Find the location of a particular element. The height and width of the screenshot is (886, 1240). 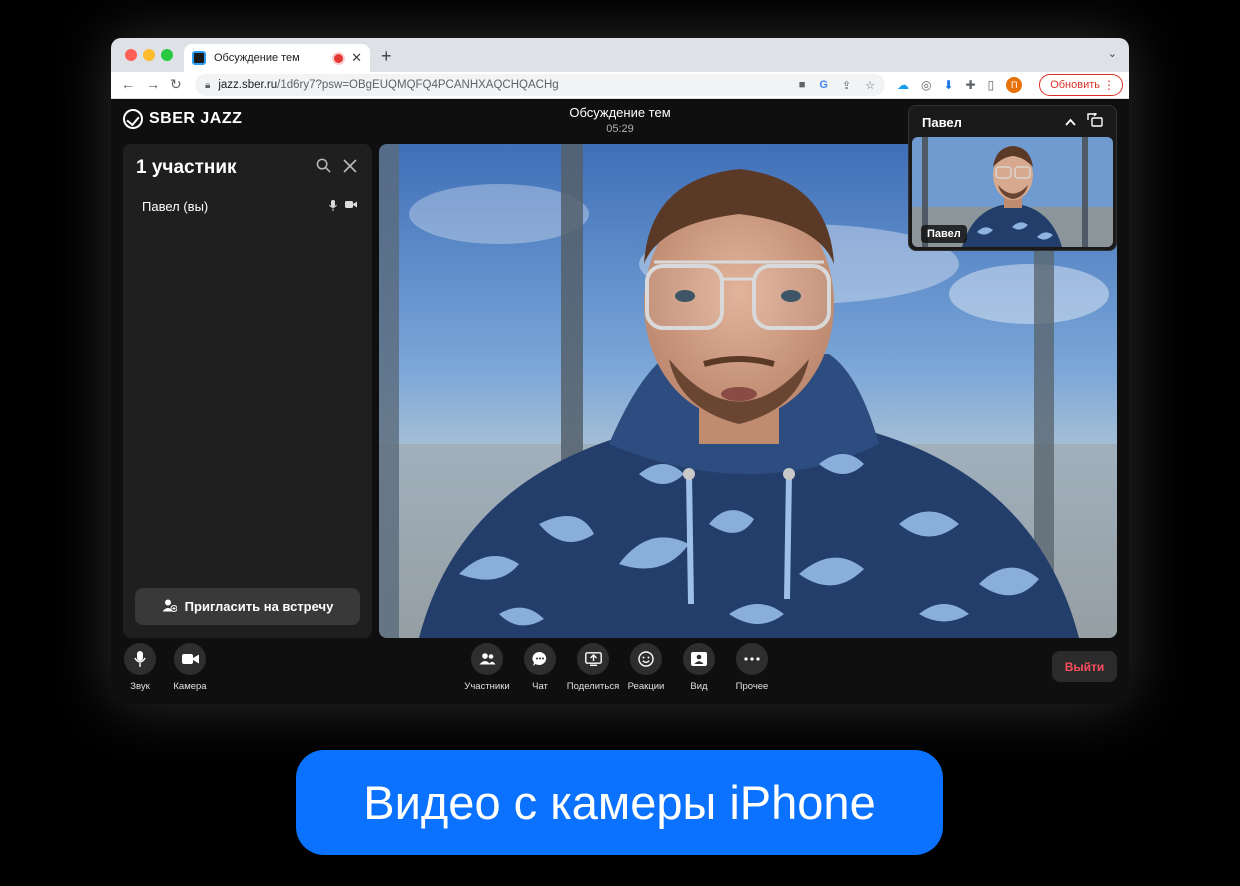

sidepanel-icon: ▯ is located at coordinates (991, 85).